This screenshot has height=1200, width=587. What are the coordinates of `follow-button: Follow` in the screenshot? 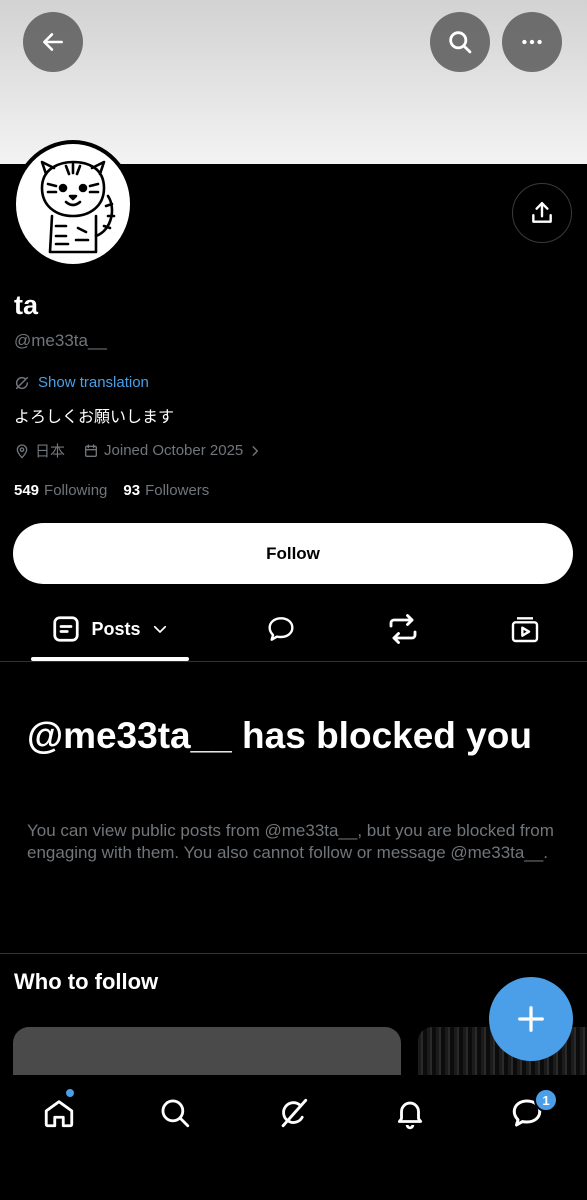 It's located at (293, 553).